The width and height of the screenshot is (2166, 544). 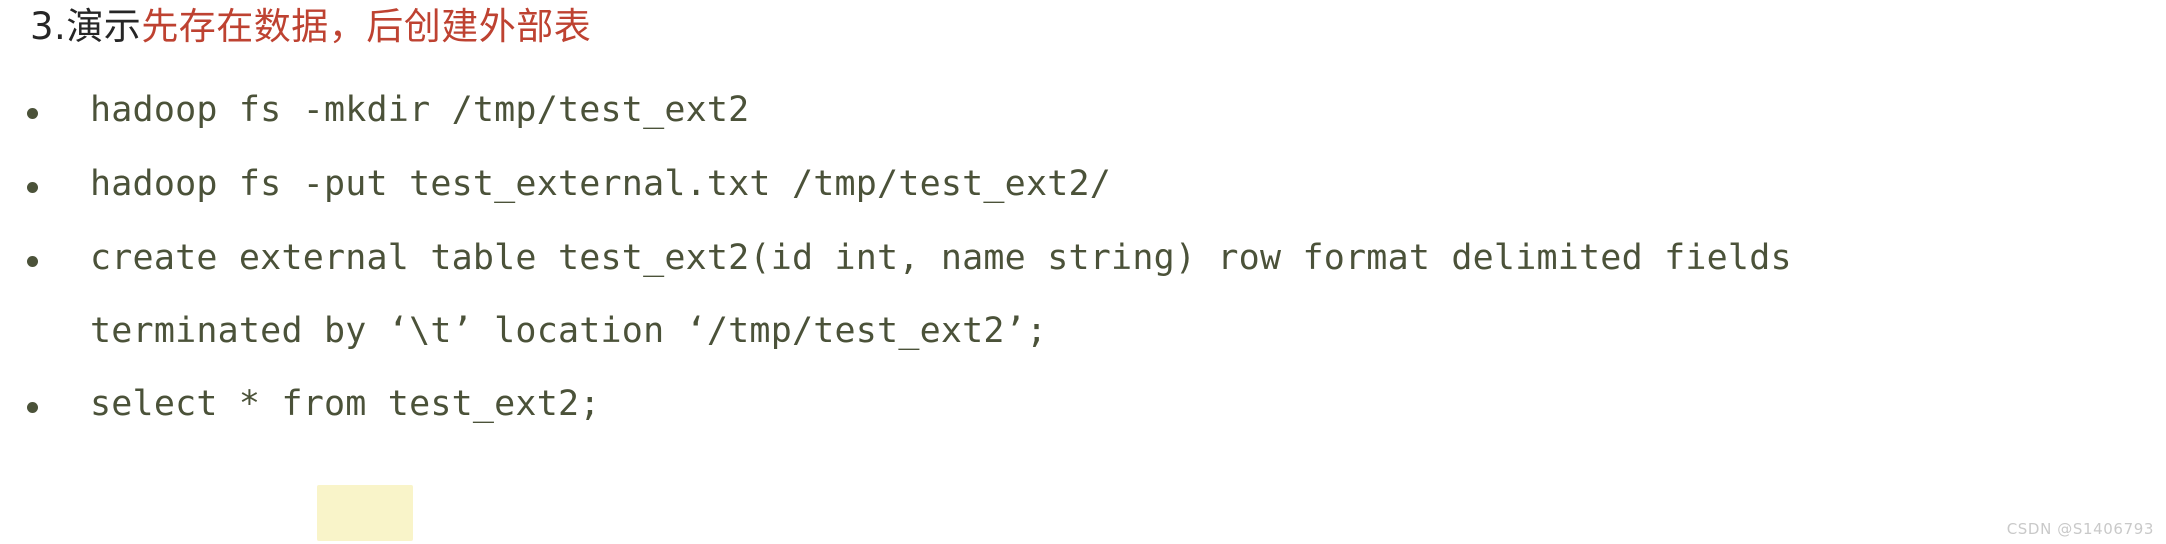 What do you see at coordinates (2080, 529) in the screenshot?
I see `watermark: CSDN @S1406793` at bounding box center [2080, 529].